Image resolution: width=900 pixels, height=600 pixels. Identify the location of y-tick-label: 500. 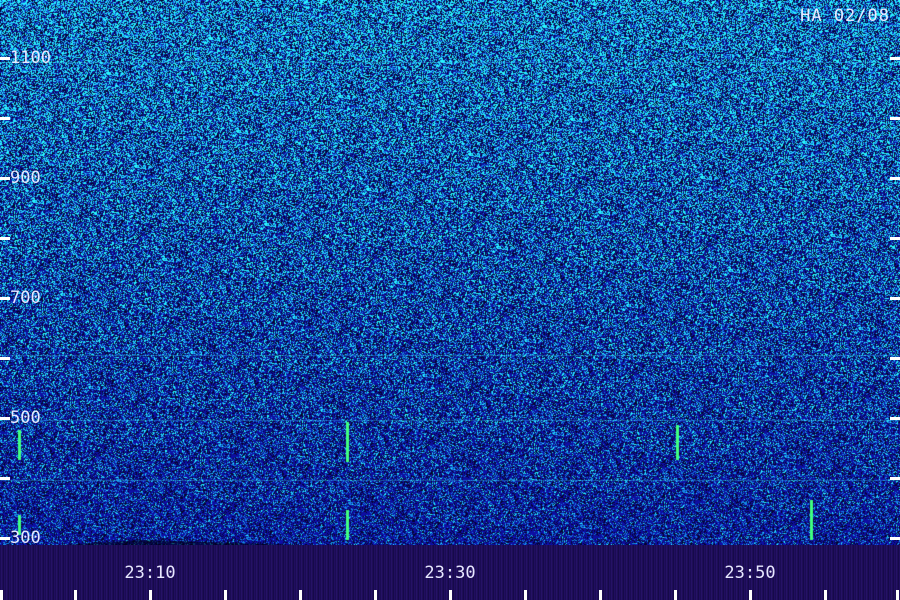
(25, 418).